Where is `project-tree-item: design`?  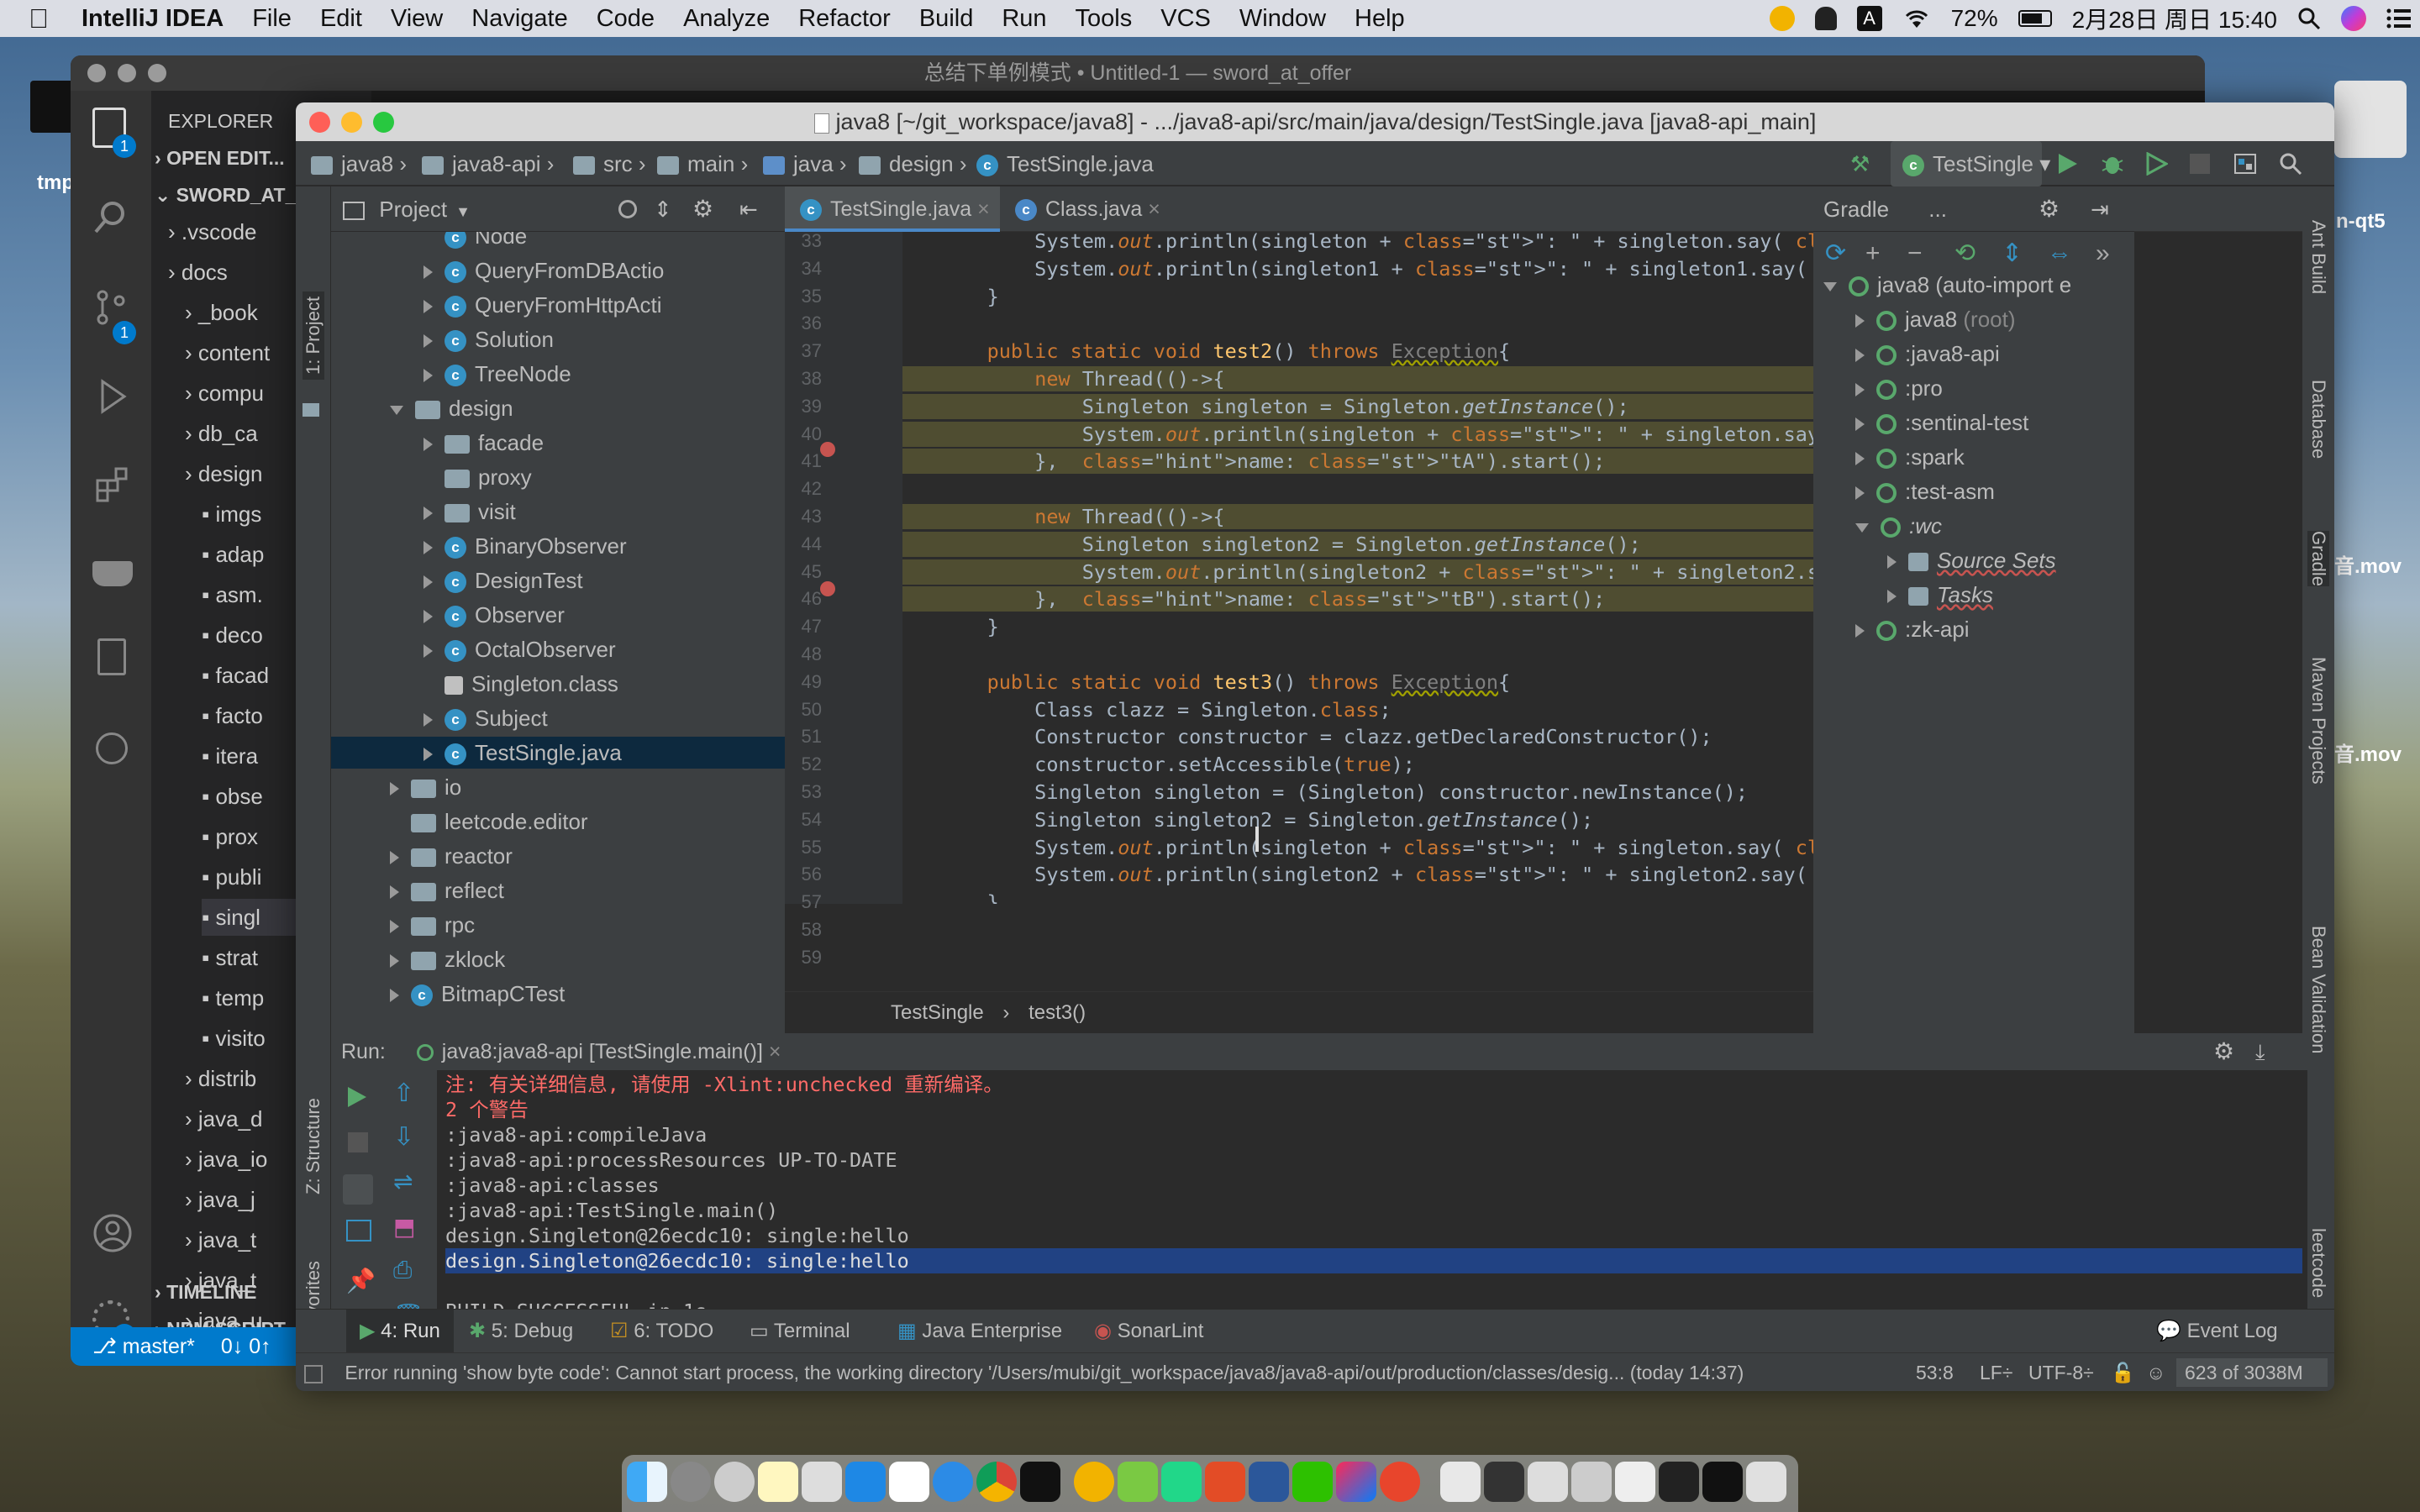
project-tree-item: design is located at coordinates (558, 408).